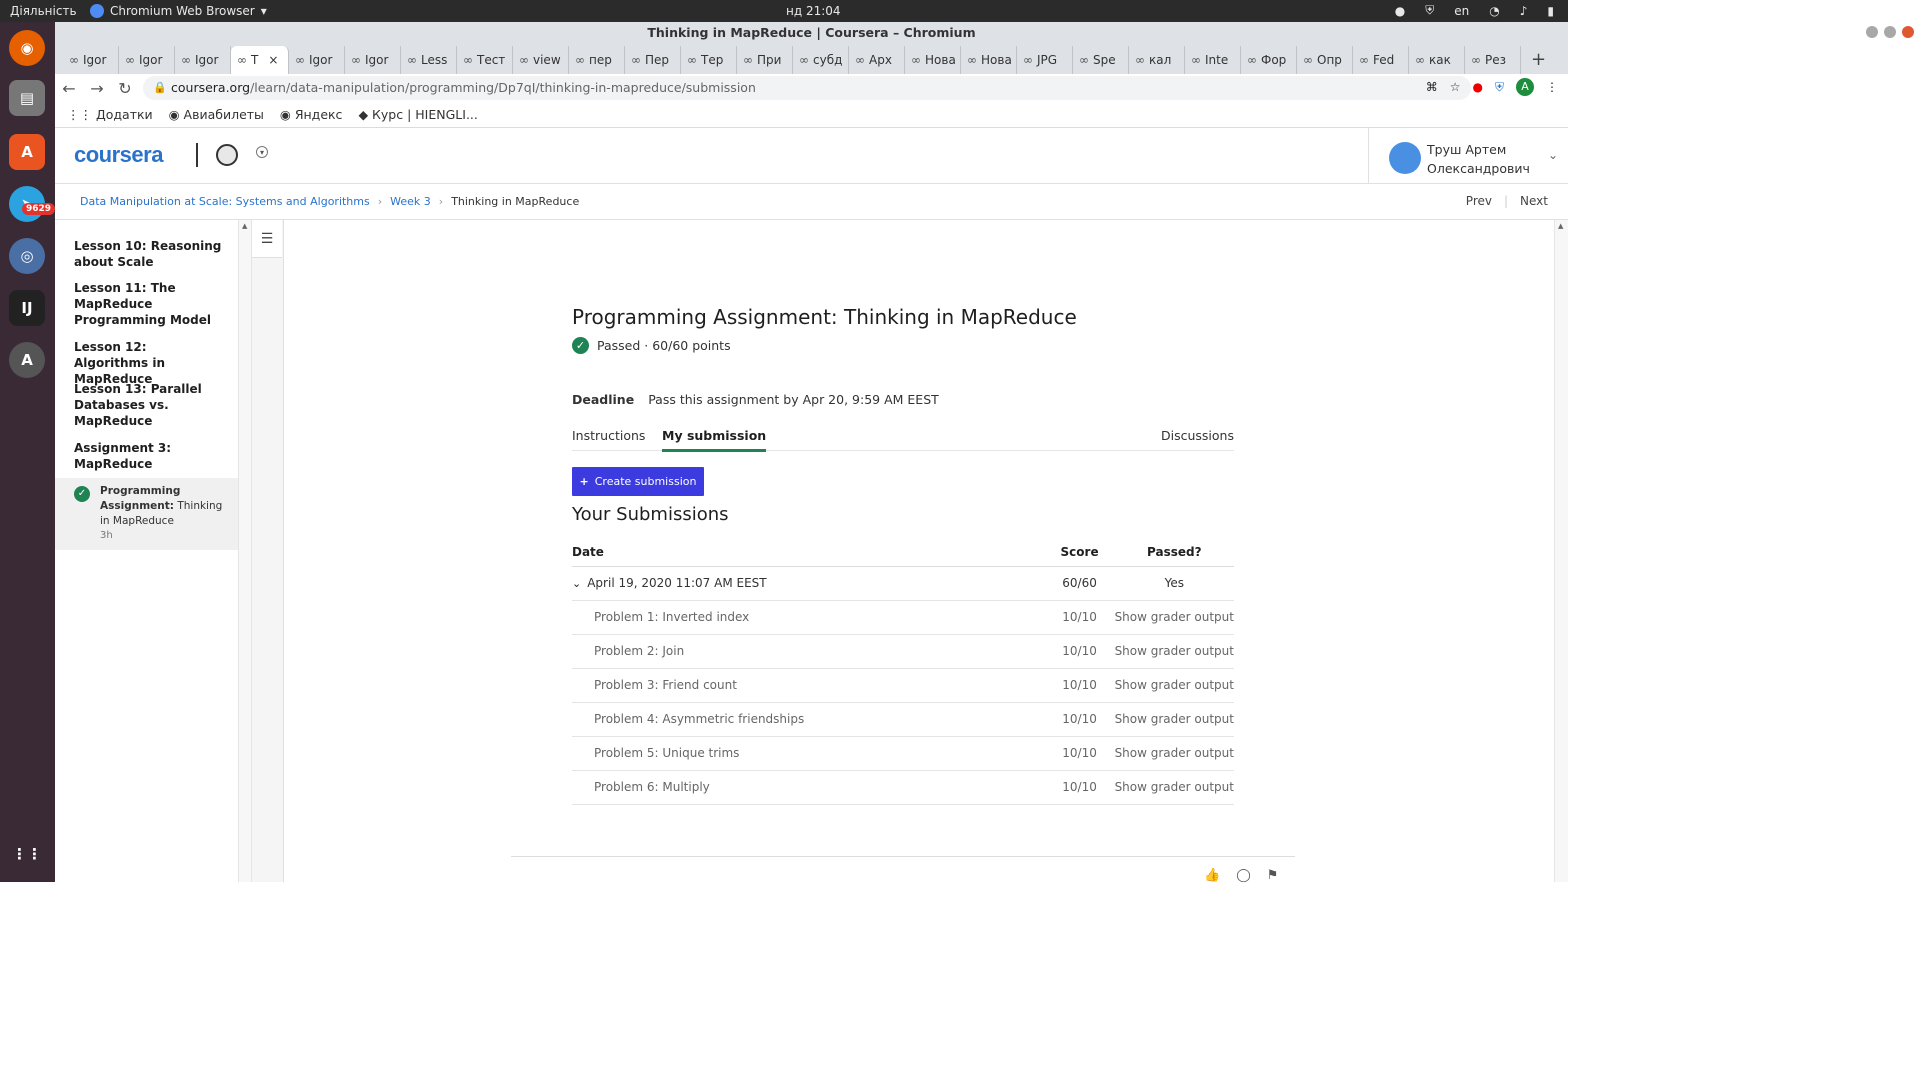 The width and height of the screenshot is (1920, 1080). What do you see at coordinates (197, 155) in the screenshot?
I see `logo-divider` at bounding box center [197, 155].